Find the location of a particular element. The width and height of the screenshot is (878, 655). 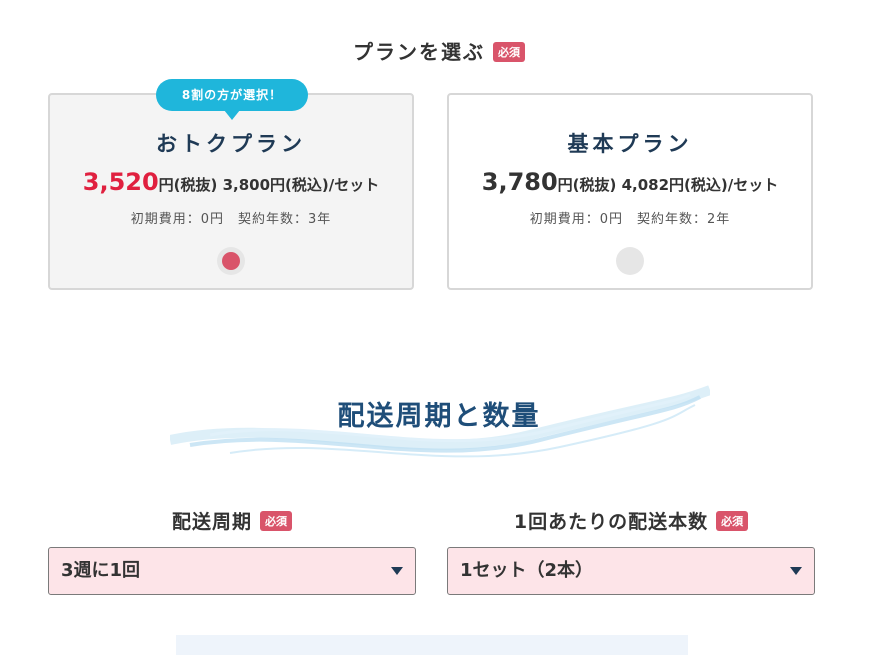

price-detail: 円(税抜) 4,082円(税込)/セット is located at coordinates (668, 185).